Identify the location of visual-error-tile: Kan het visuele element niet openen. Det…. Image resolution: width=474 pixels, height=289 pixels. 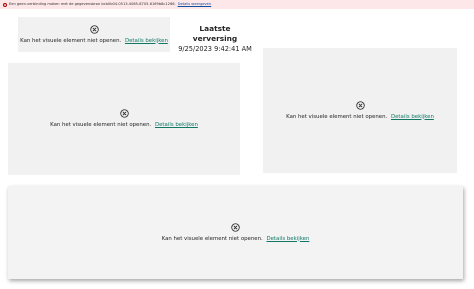
(94, 34).